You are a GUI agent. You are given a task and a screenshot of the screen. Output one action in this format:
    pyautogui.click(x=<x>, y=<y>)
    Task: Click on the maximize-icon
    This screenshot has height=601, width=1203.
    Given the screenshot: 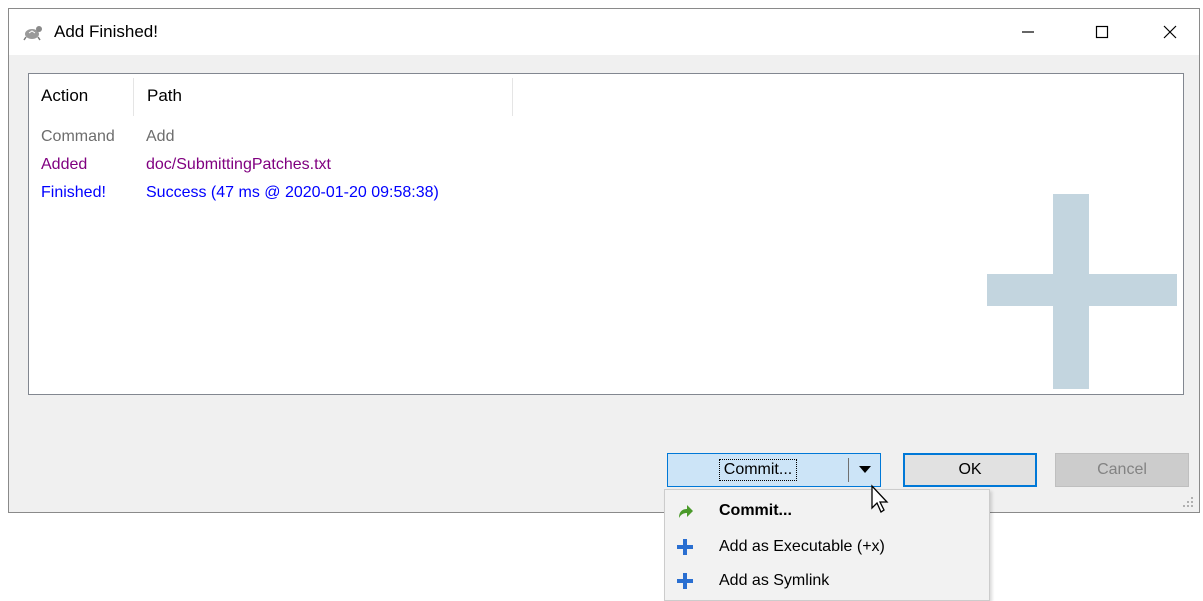 What is the action you would take?
    pyautogui.click(x=1102, y=32)
    